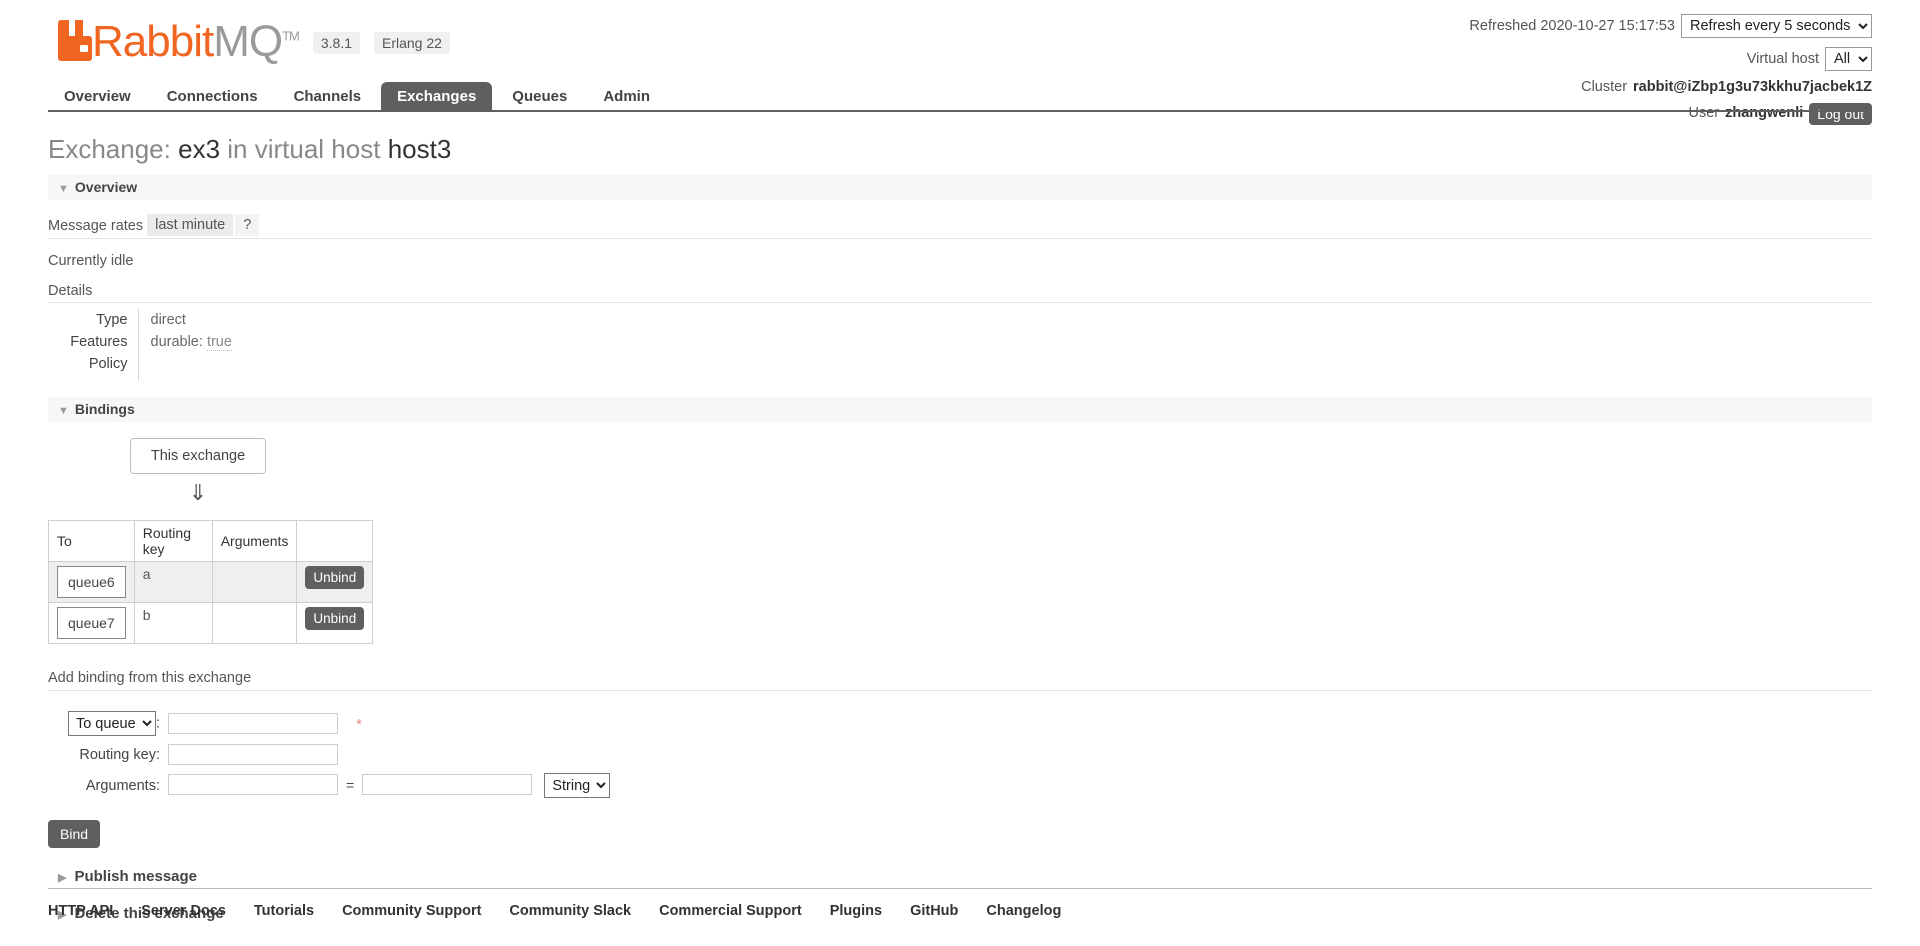 This screenshot has height=946, width=1920. What do you see at coordinates (1670, 59) in the screenshot?
I see `vhost-row: Virtual host All` at bounding box center [1670, 59].